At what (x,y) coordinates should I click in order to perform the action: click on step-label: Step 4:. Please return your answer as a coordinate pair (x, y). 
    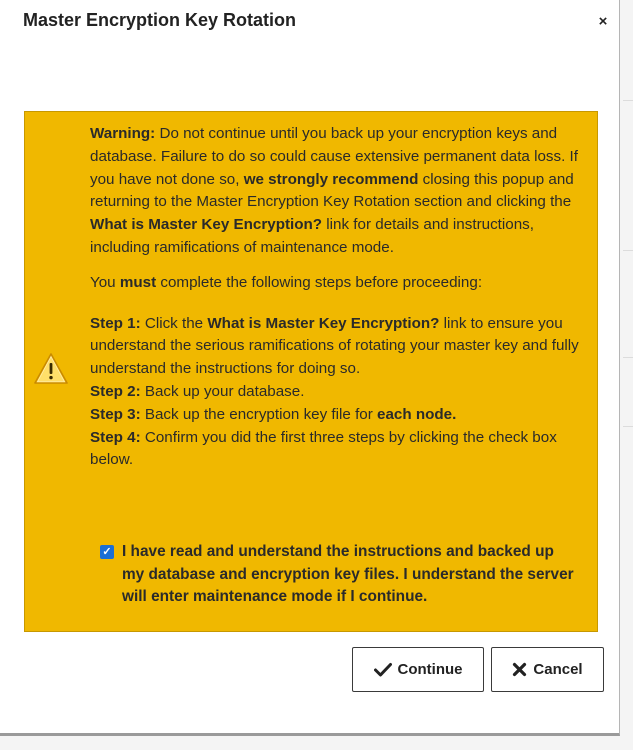
    Looking at the image, I should click on (115, 437).